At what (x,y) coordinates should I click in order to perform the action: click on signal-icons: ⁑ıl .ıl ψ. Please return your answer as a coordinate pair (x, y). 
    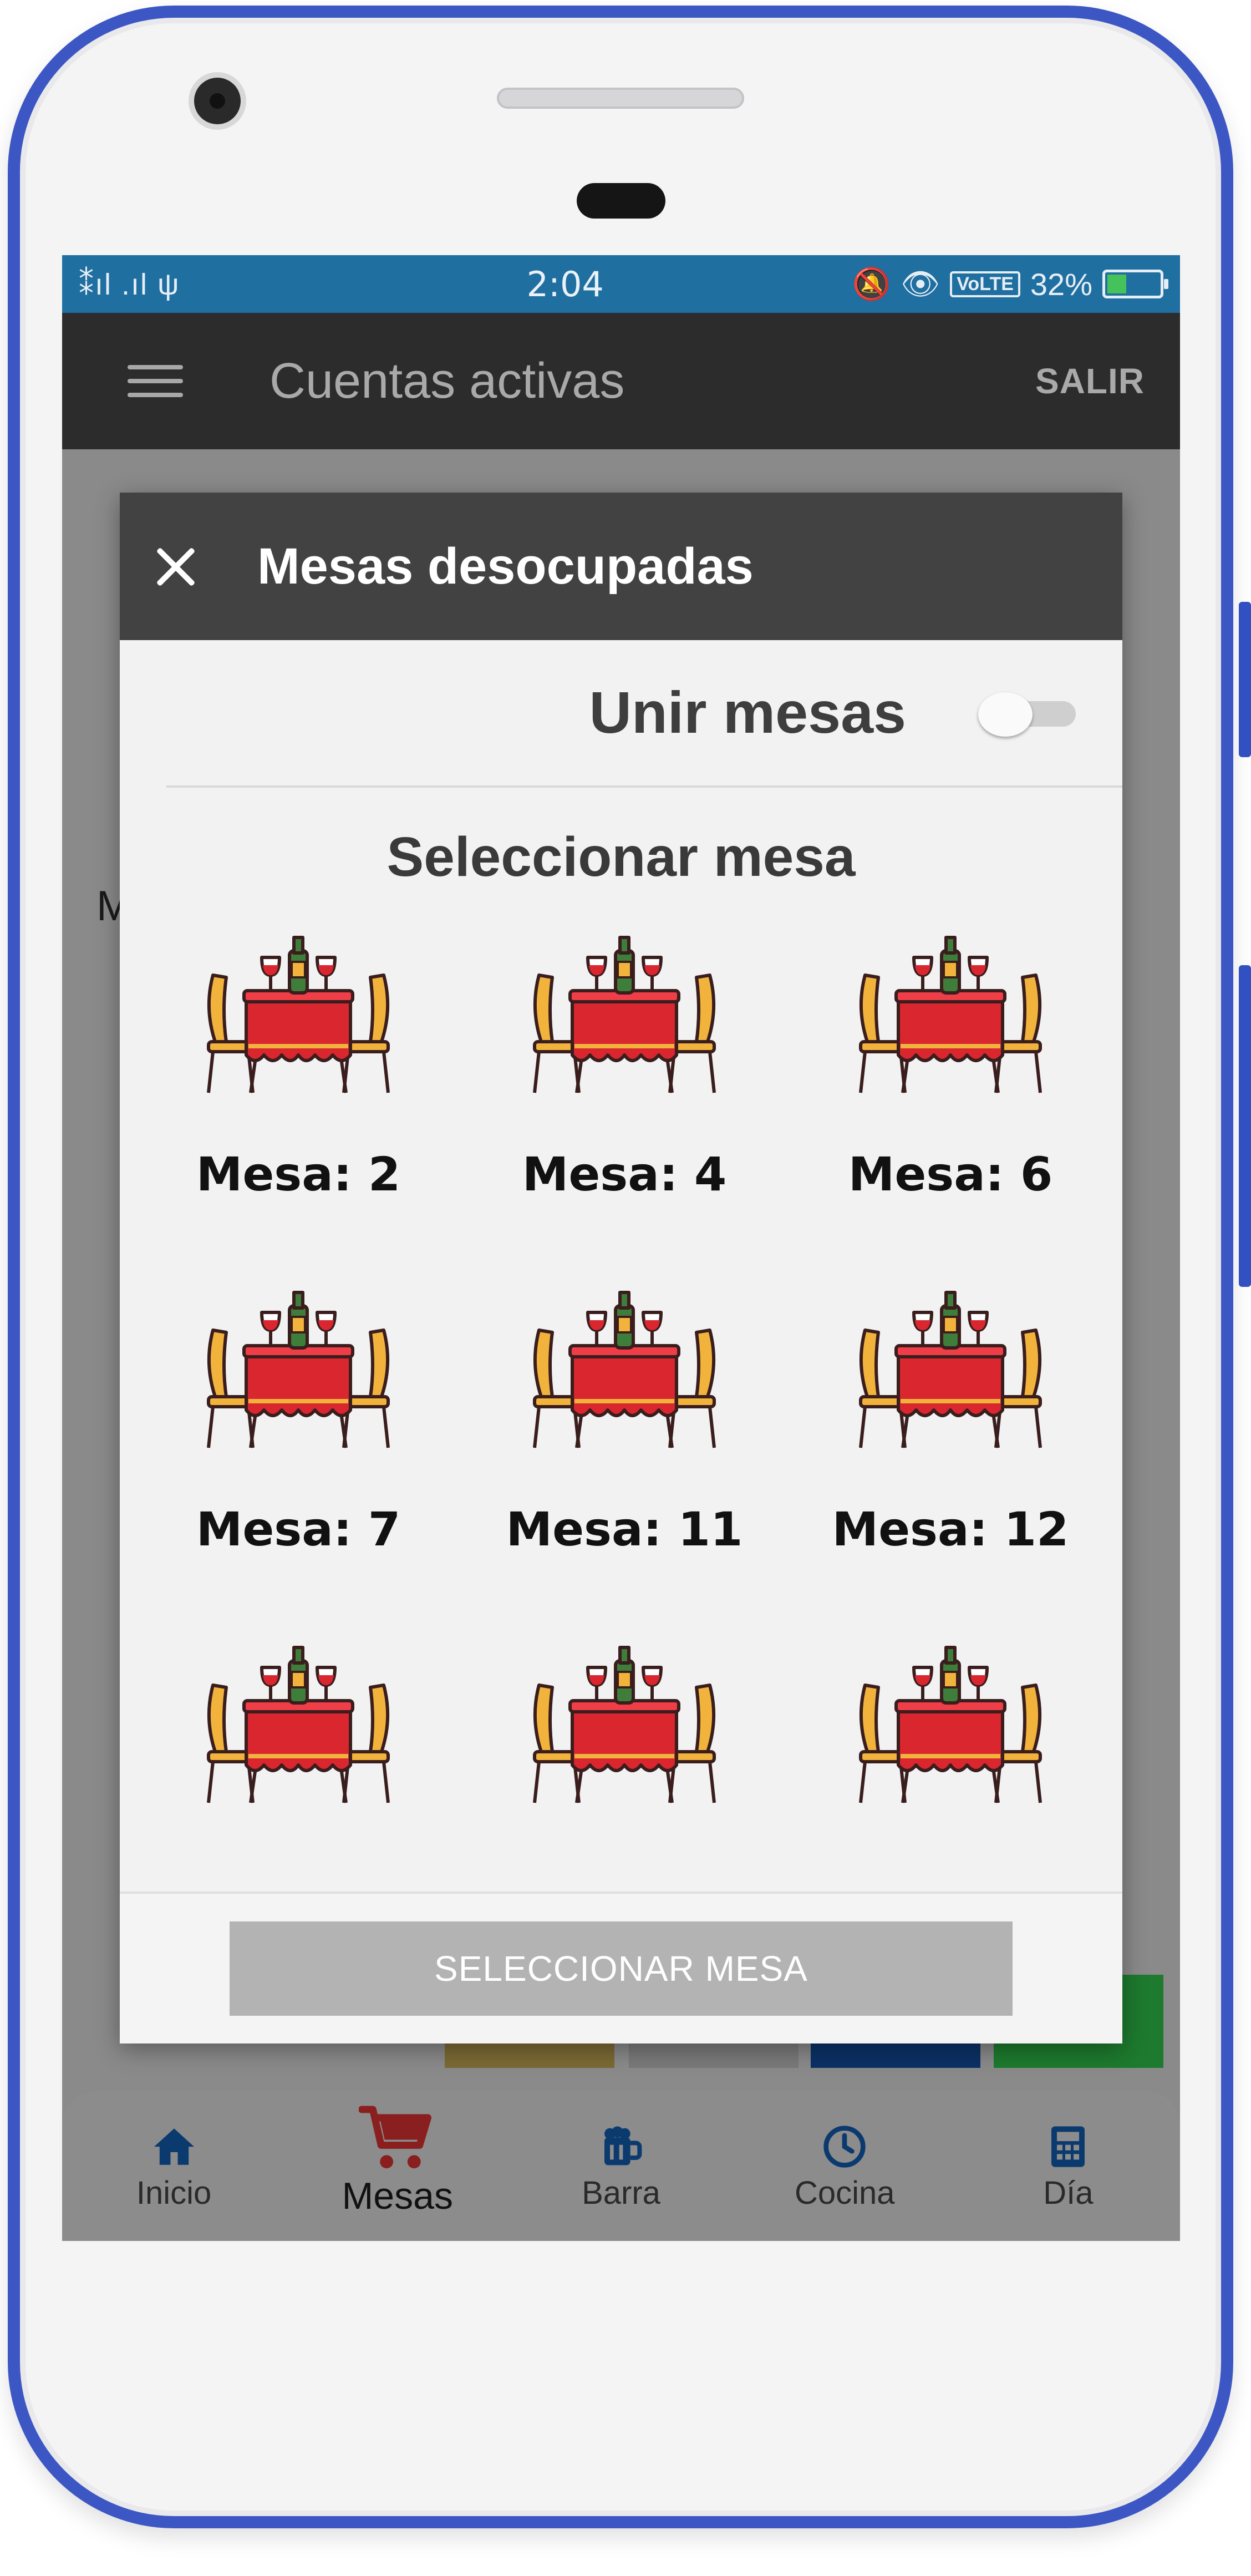
    Looking at the image, I should click on (129, 284).